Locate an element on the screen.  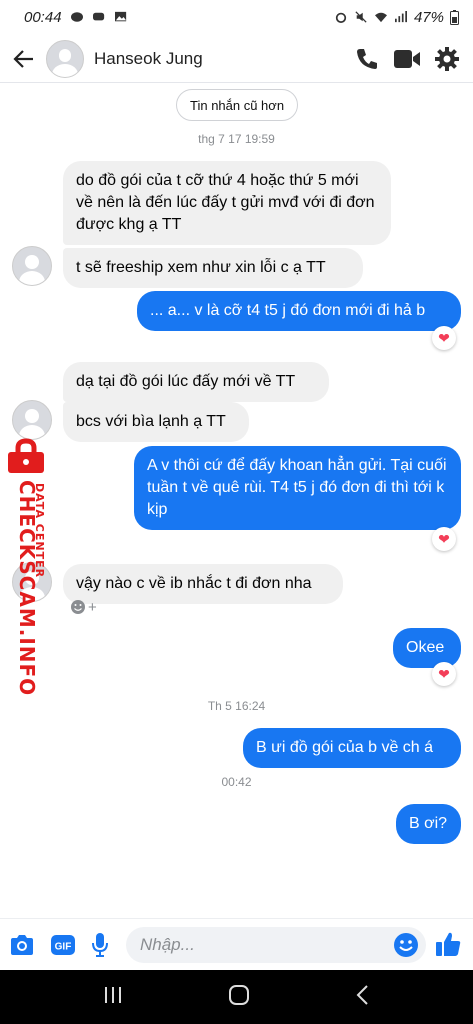
message-incoming: dạ tại đồ gói lúc đấy mới về TT is located at coordinates (196, 382).